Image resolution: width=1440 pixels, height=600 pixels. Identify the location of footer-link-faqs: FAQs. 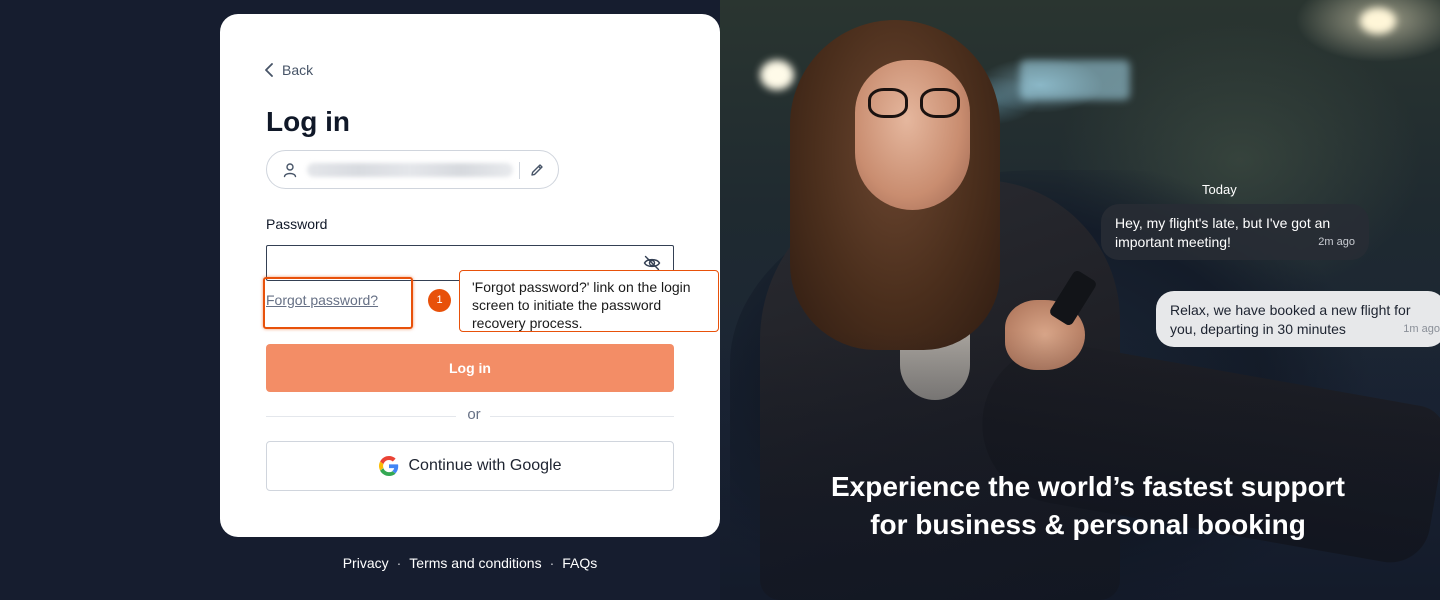
(579, 563).